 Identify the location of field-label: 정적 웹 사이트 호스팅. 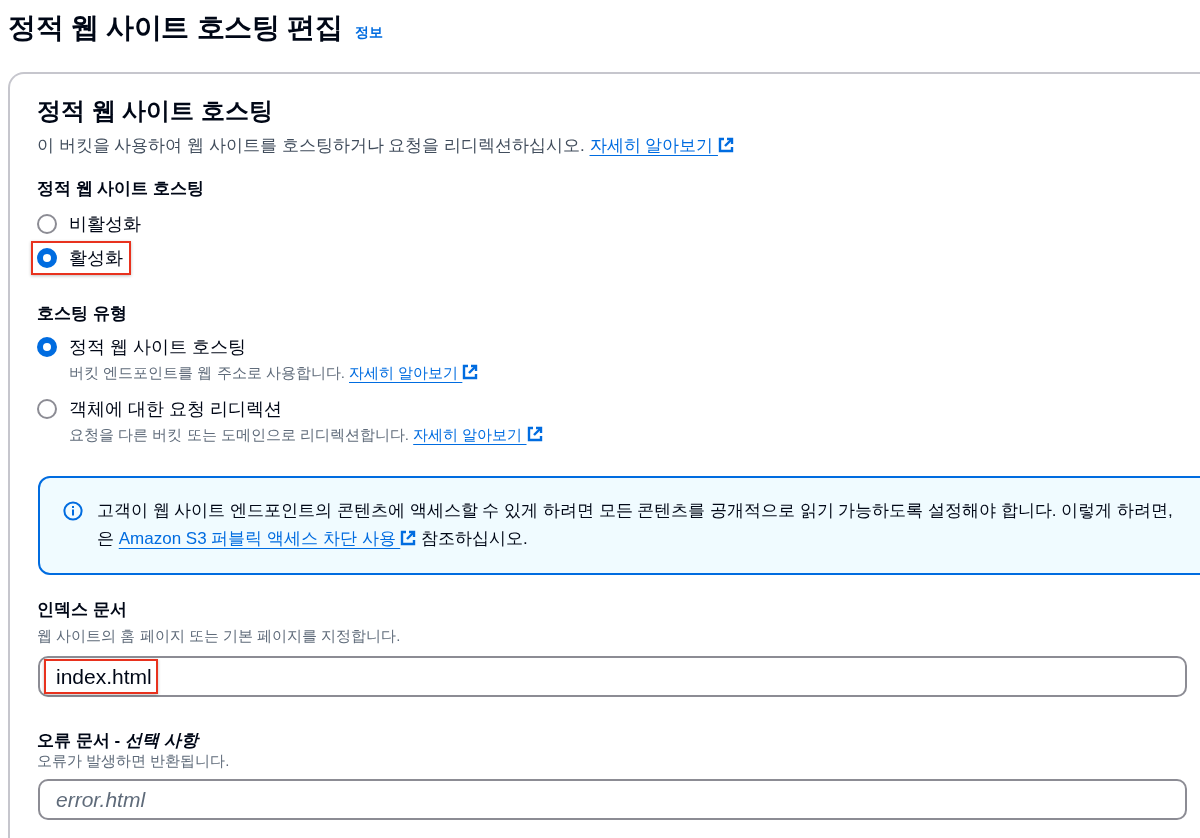
(121, 189).